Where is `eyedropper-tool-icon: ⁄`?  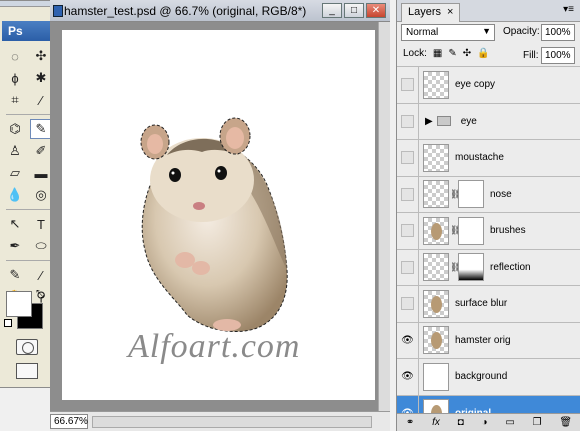
eyedropper-tool-icon: ⁄ is located at coordinates (41, 100).